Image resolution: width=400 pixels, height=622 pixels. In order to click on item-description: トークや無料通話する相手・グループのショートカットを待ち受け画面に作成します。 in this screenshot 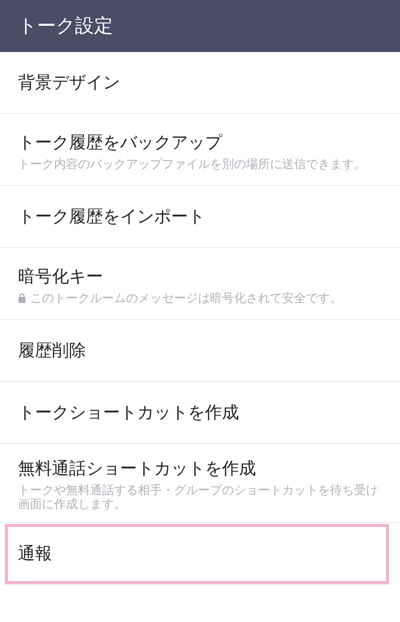, I will do `click(198, 497)`.